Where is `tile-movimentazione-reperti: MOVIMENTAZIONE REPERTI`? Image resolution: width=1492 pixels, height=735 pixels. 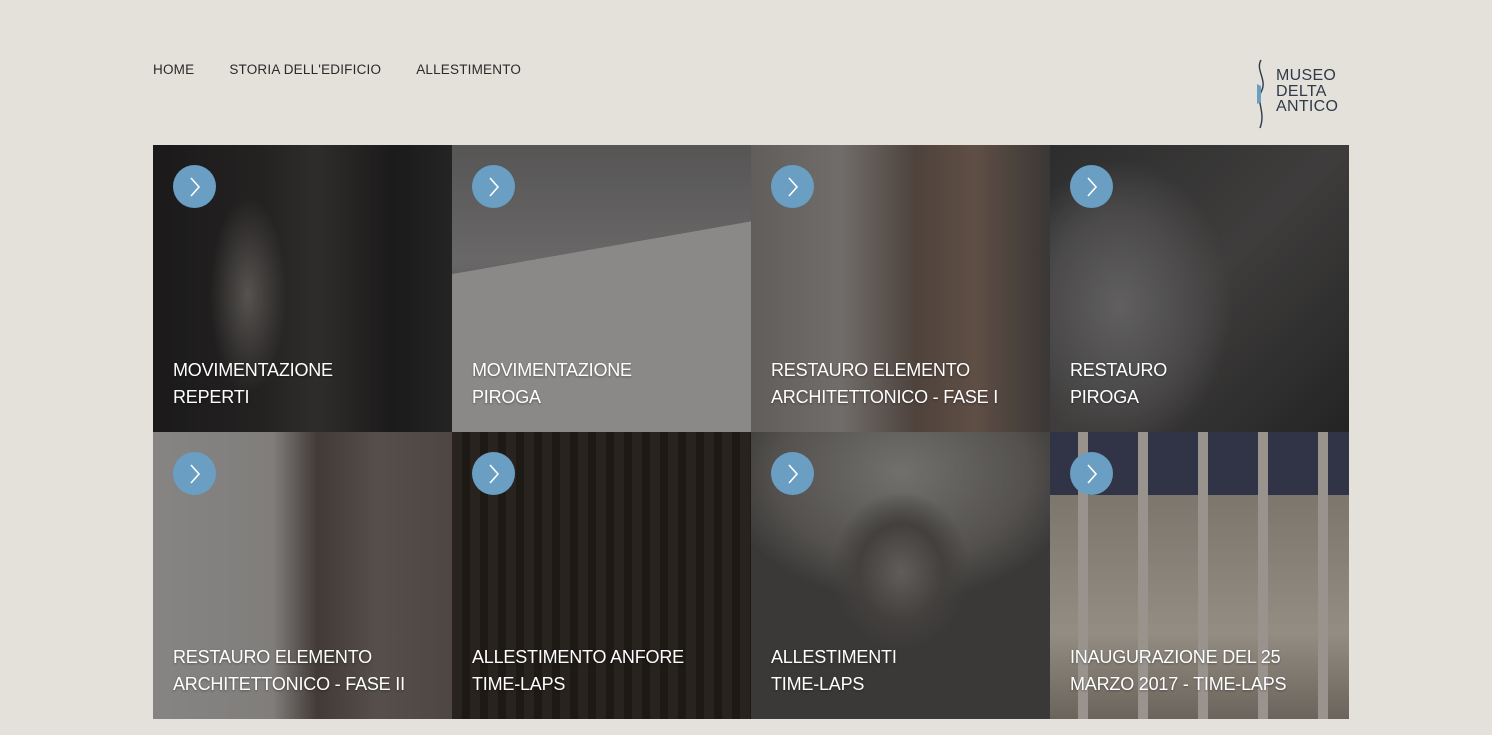
tile-movimentazione-reperti: MOVIMENTAZIONE REPERTI is located at coordinates (302, 288).